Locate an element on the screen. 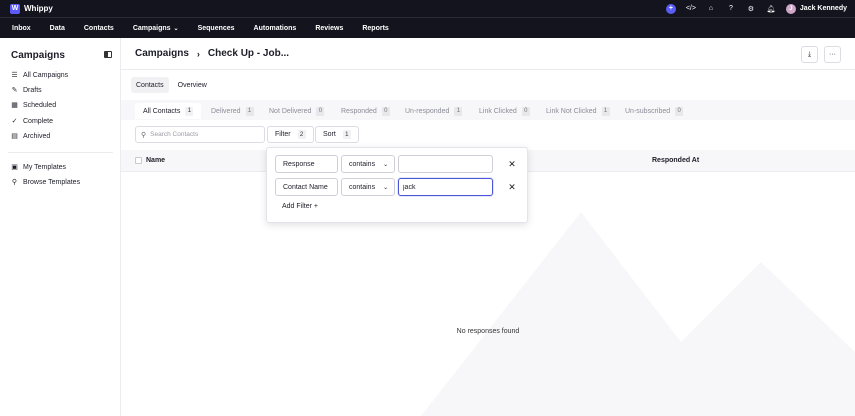 This screenshot has width=855, height=416. sidebar-divider is located at coordinates (60, 152).